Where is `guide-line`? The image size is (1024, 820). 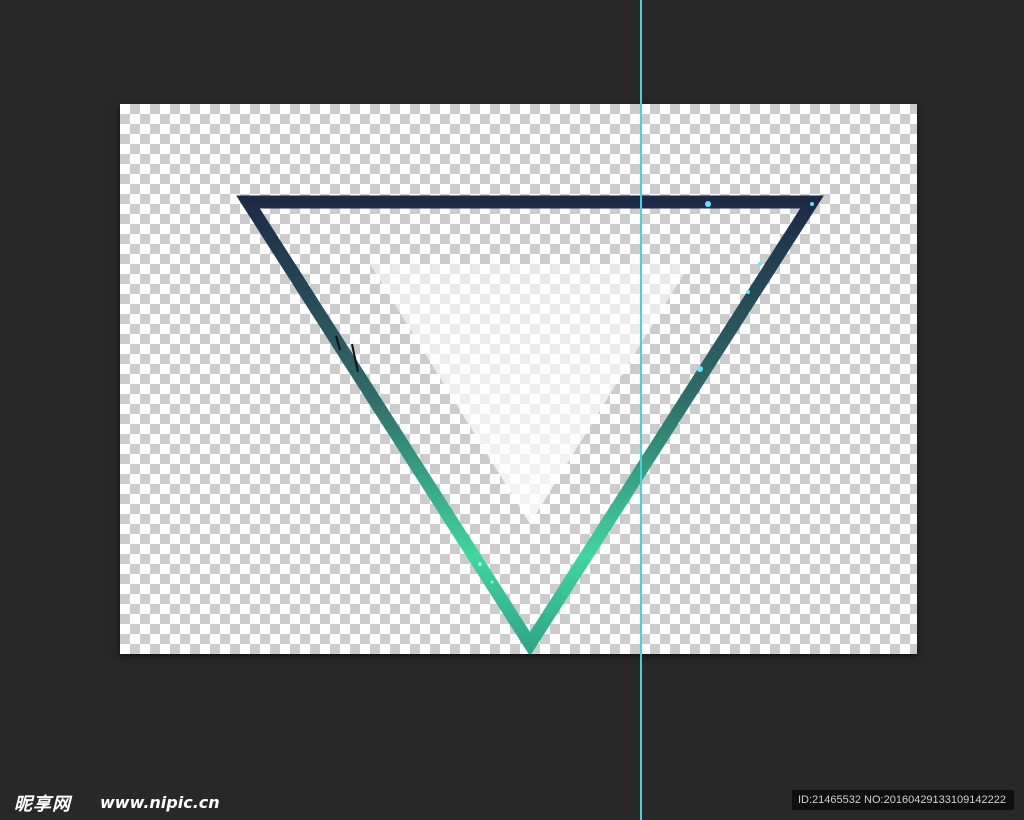
guide-line is located at coordinates (641, 410).